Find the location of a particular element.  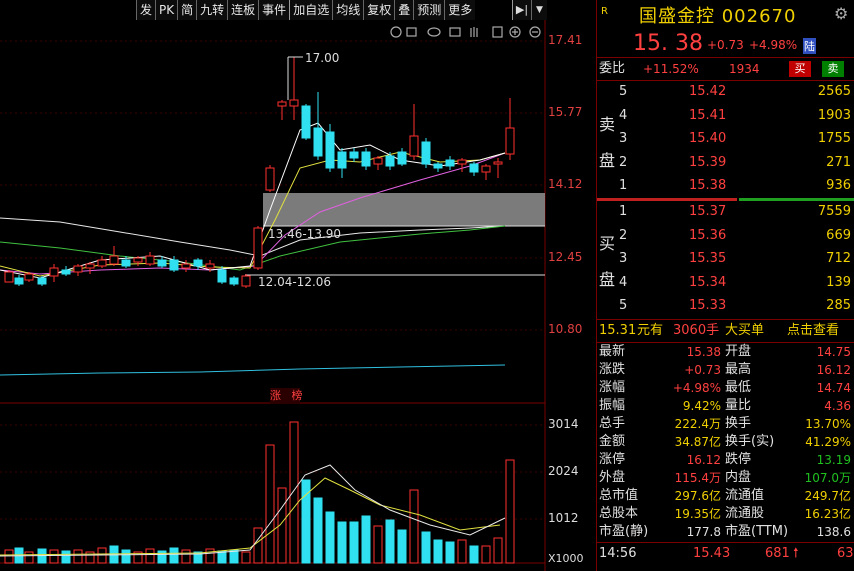

toolbar-item: 复权 is located at coordinates (379, 10).